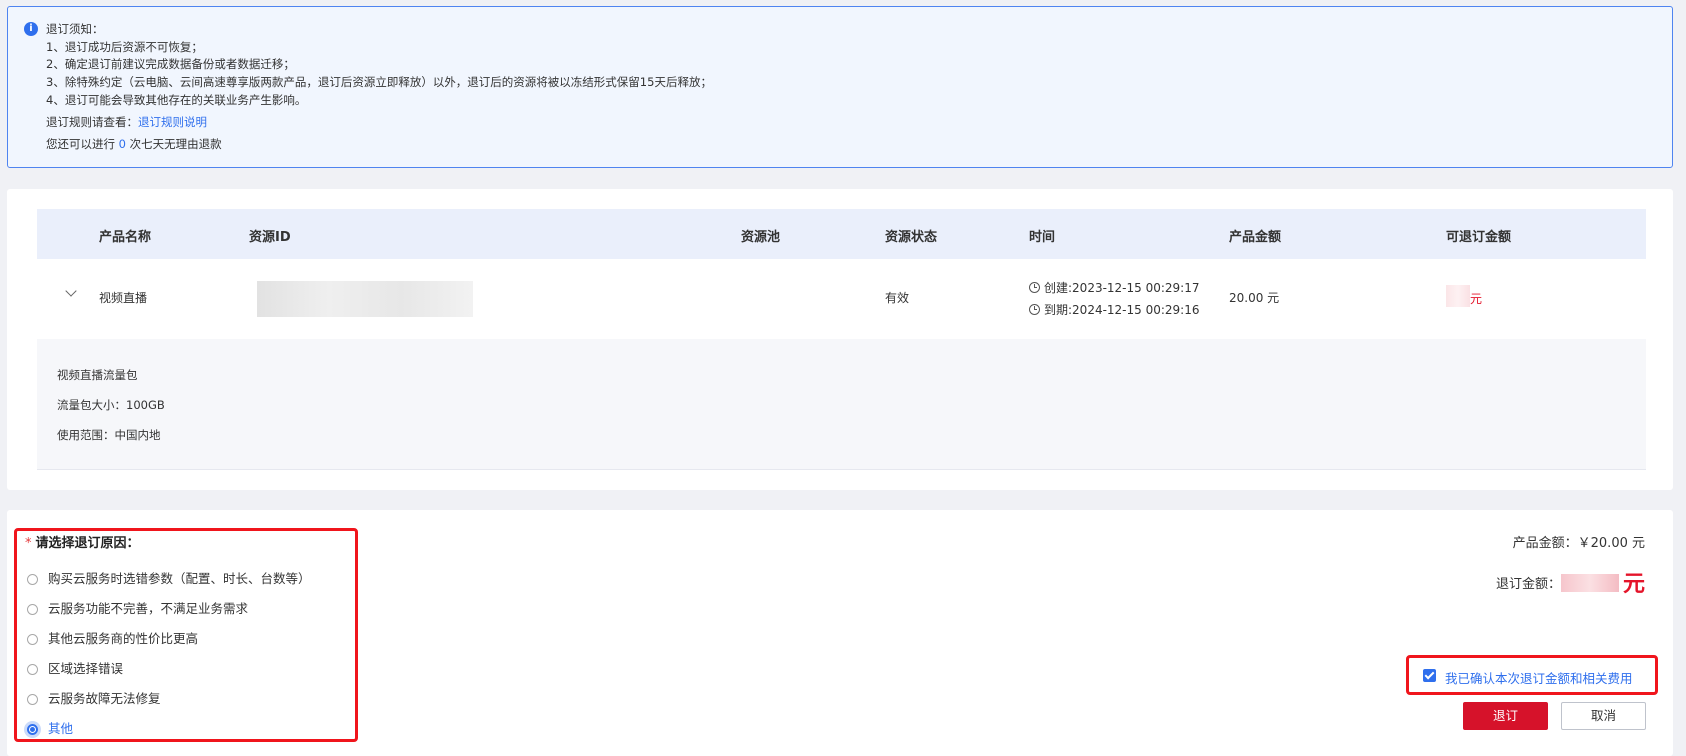 The image size is (1686, 756). I want to click on reason-option: 云服务故障无法修复, so click(94, 697).